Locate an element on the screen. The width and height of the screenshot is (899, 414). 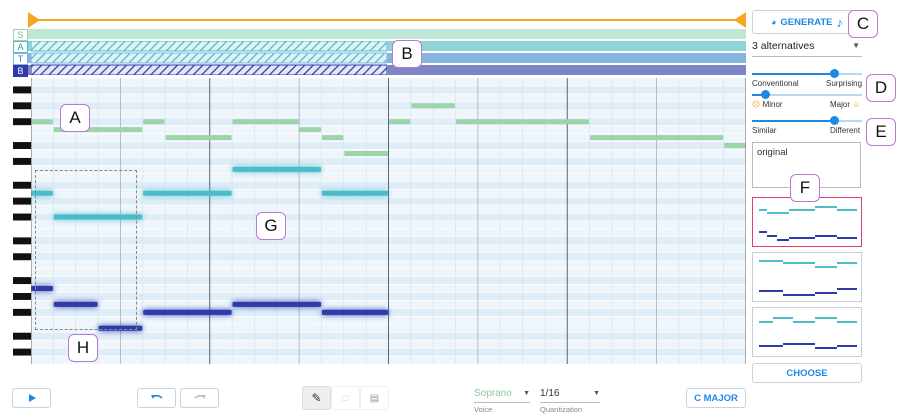
select-tool-button: □ is located at coordinates (345, 398).